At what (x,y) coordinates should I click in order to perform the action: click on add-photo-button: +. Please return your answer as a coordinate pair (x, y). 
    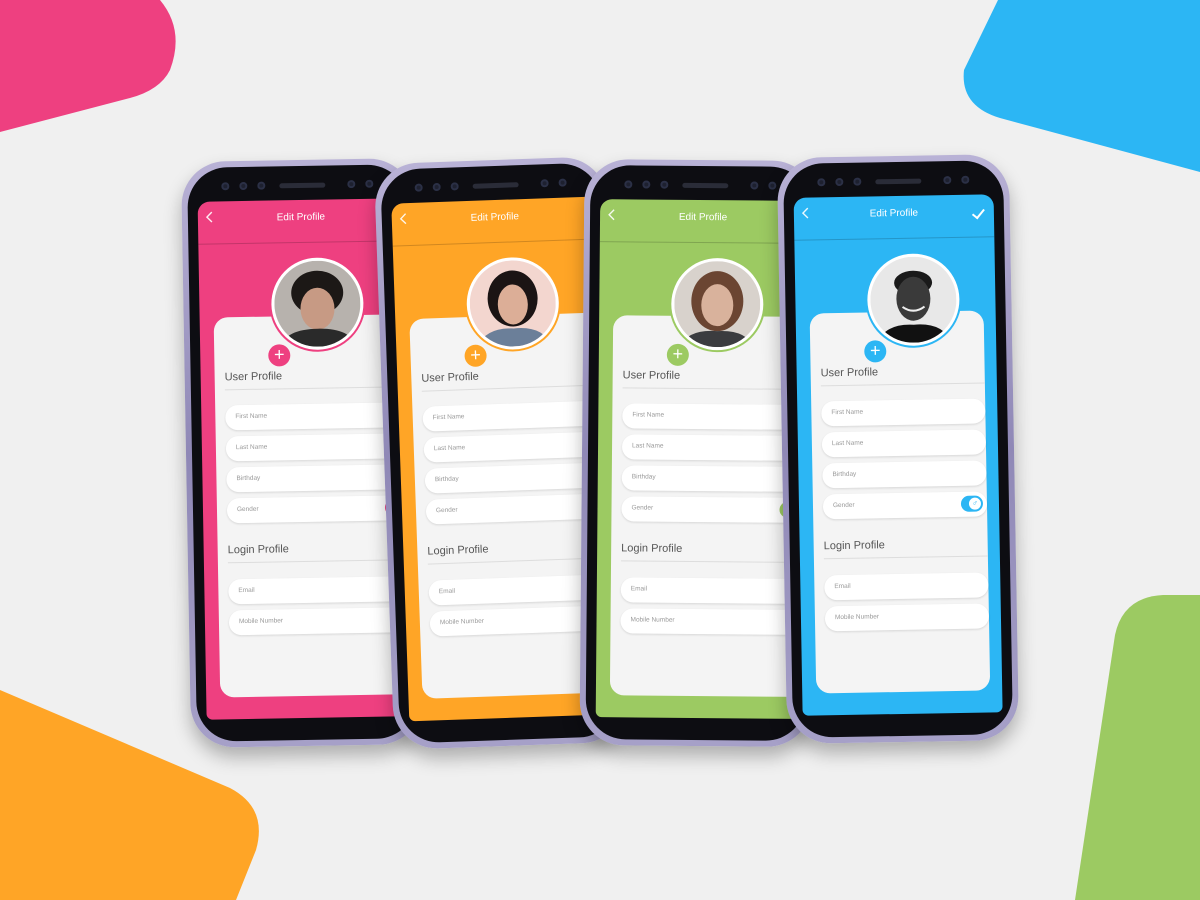
    Looking at the image, I should click on (677, 354).